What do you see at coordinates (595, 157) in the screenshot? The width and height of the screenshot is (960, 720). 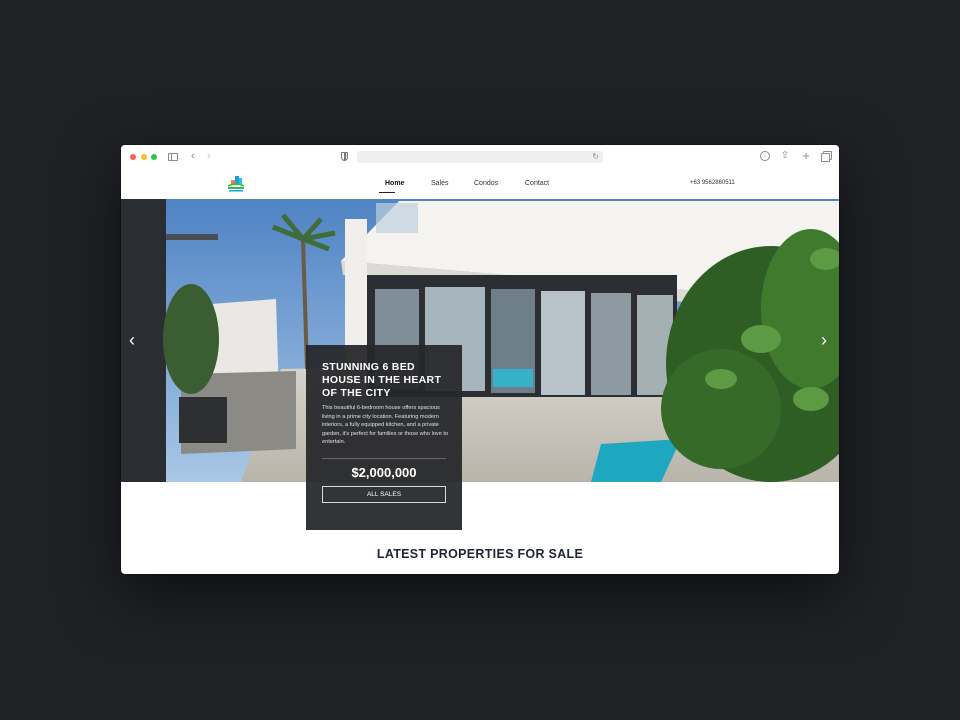 I see `reload-icon: ↻` at bounding box center [595, 157].